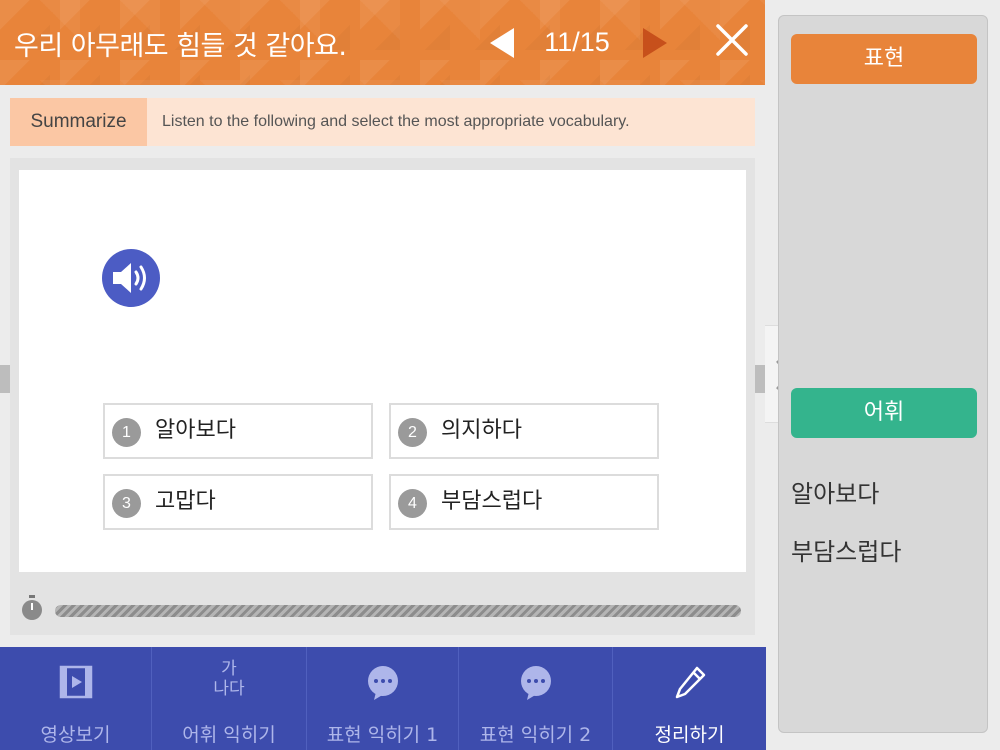  Describe the element at coordinates (760, 379) in the screenshot. I see `right-edge-marker` at that location.